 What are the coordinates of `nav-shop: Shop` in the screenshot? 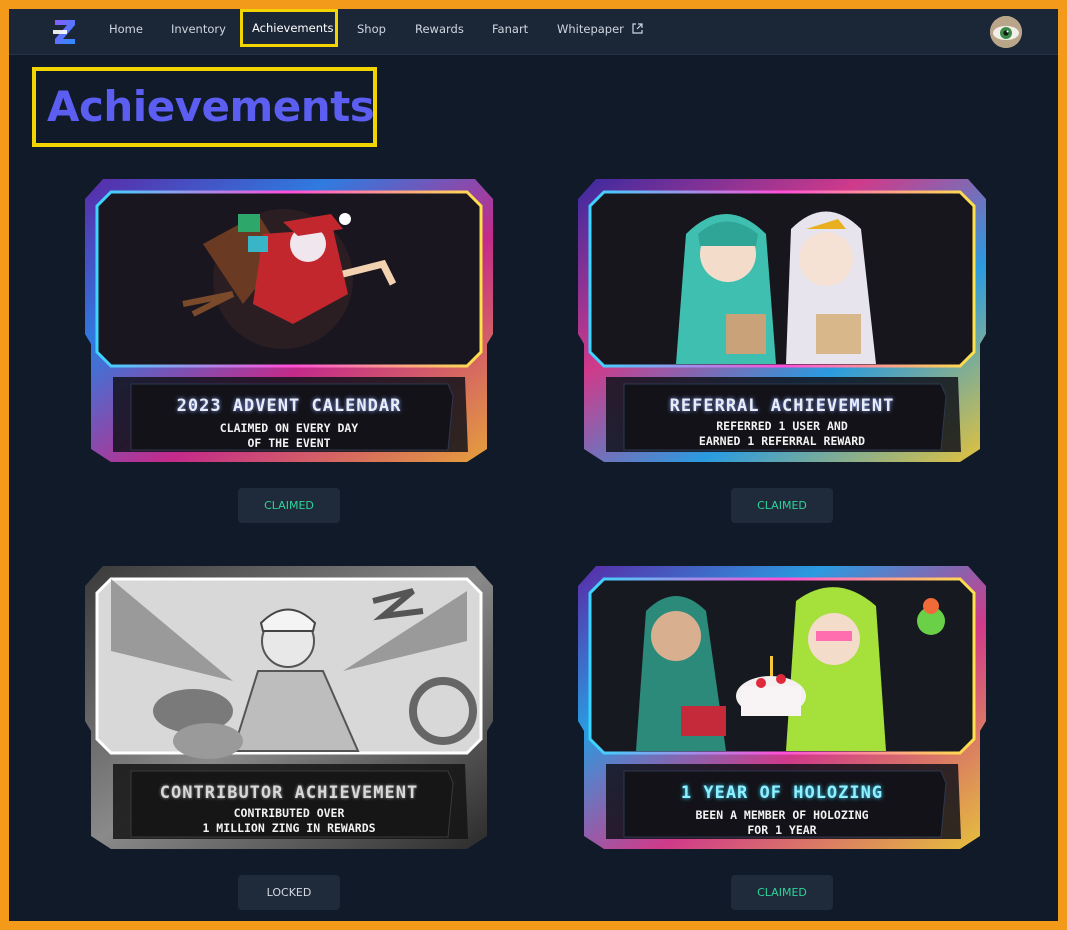 It's located at (371, 32).